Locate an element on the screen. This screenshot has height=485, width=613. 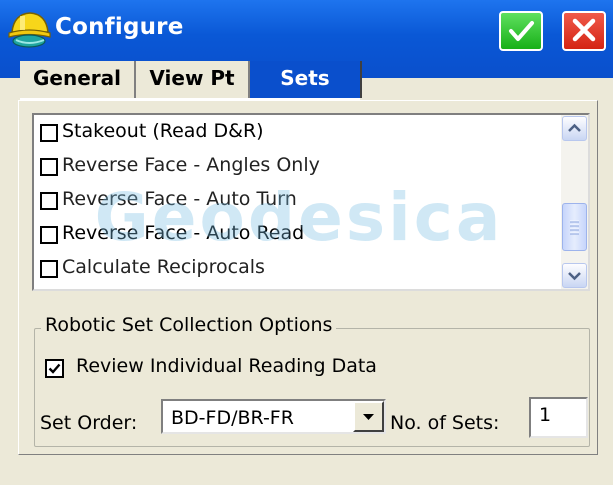
close-button is located at coordinates (584, 31).